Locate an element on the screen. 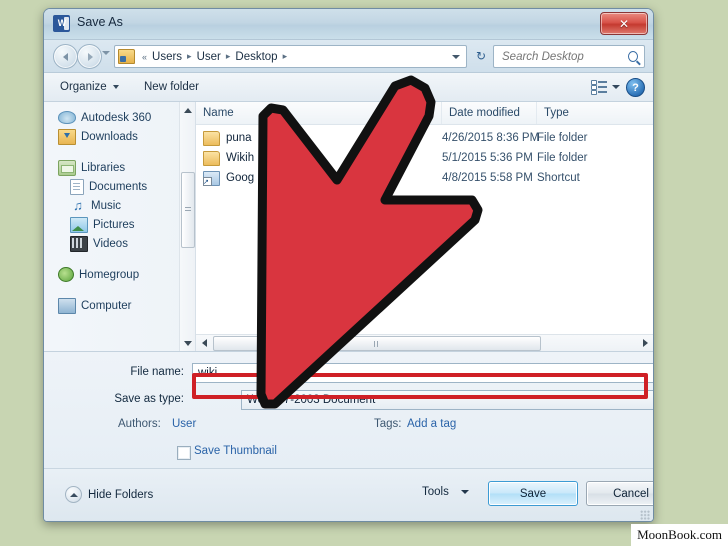  authors-label: Authors: is located at coordinates (139, 424).